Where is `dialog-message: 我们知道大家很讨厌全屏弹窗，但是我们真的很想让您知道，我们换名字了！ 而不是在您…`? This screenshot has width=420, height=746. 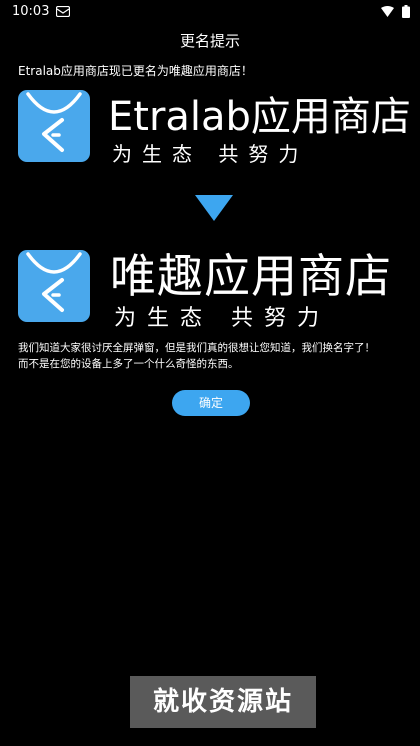
dialog-message: 我们知道大家很讨厌全屏弹窗，但是我们真的很想让您知道，我们换名字了！ 而不是在您… is located at coordinates (212, 356).